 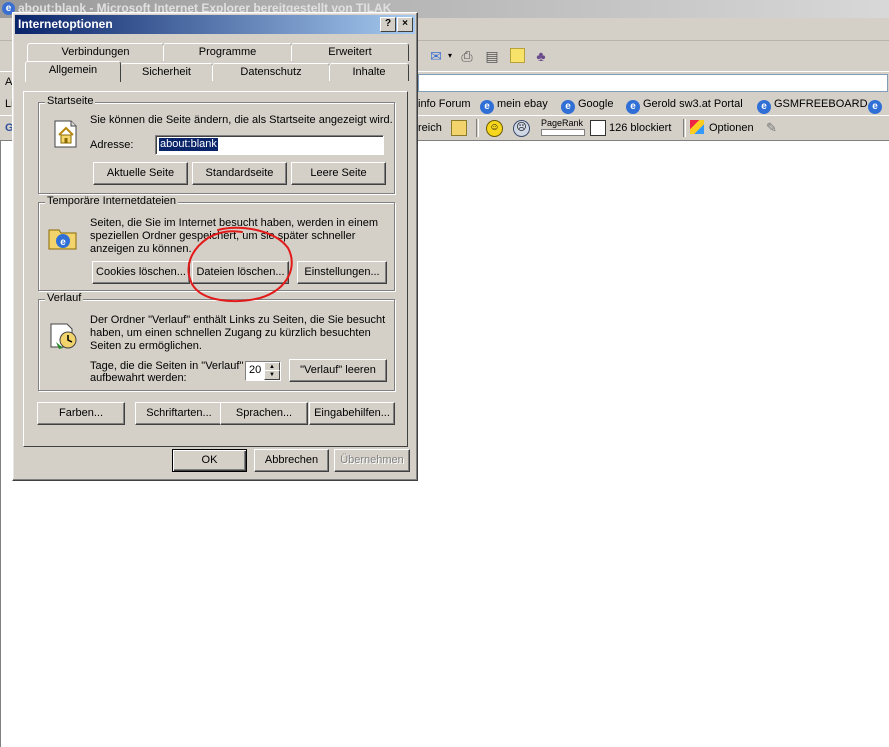 I want to click on tab-verbindungen: Verbindungen, so click(x=95, y=52).